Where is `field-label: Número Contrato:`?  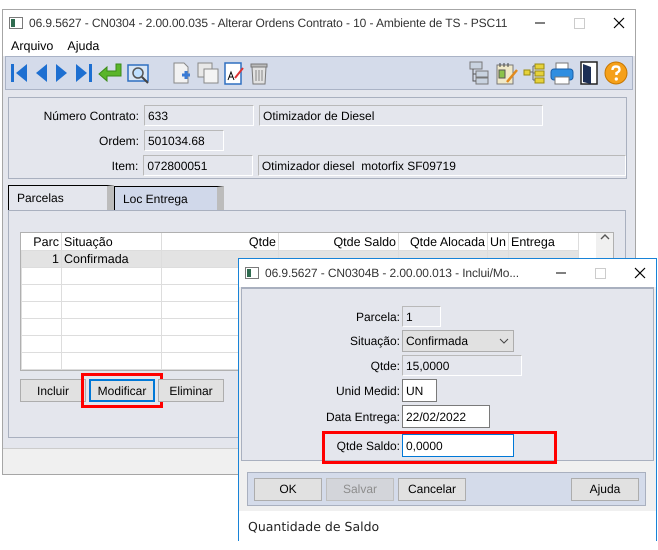 field-label: Número Contrato: is located at coordinates (90, 115).